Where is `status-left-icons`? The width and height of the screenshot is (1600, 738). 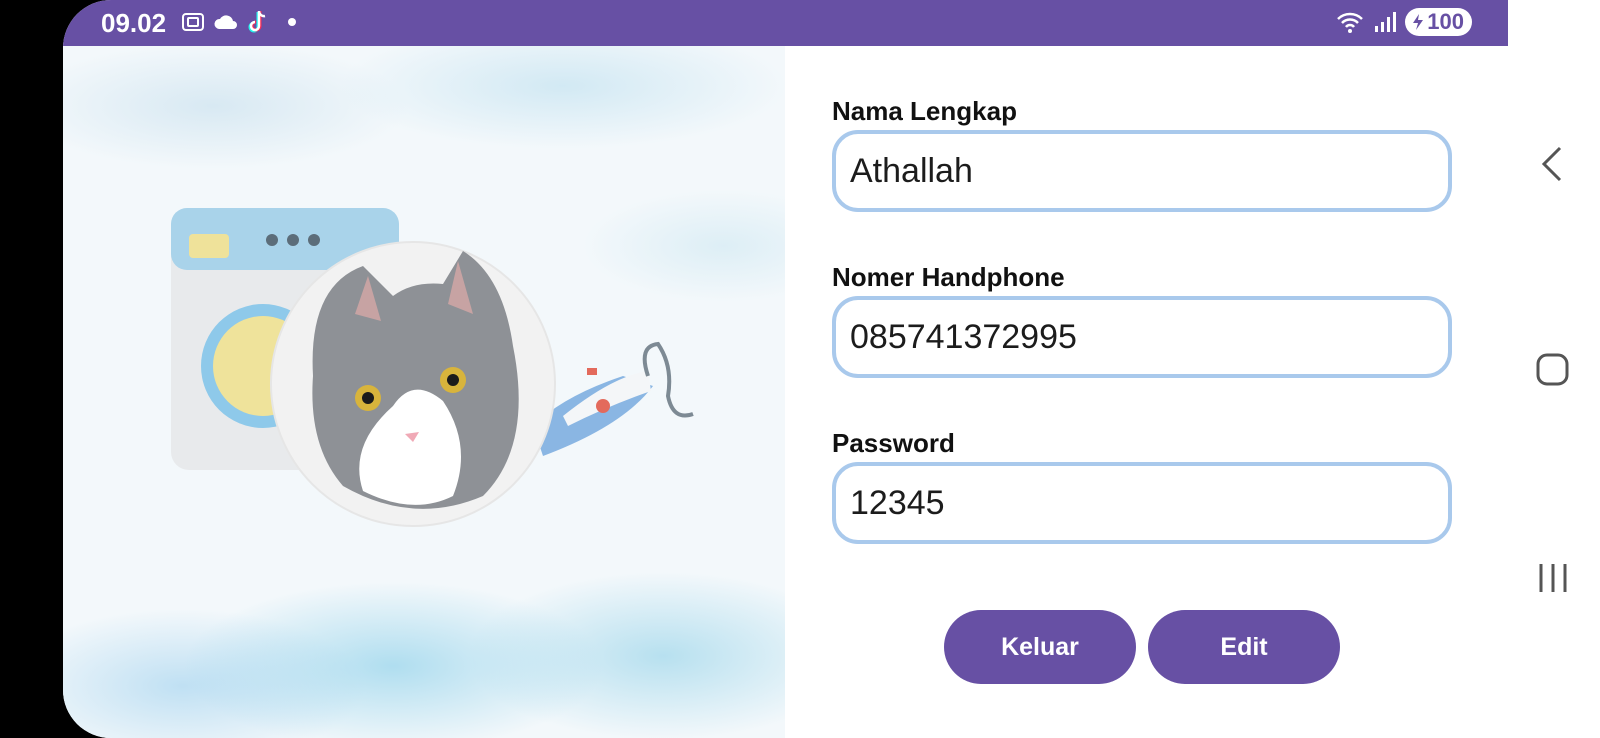 status-left-icons is located at coordinates (240, 22).